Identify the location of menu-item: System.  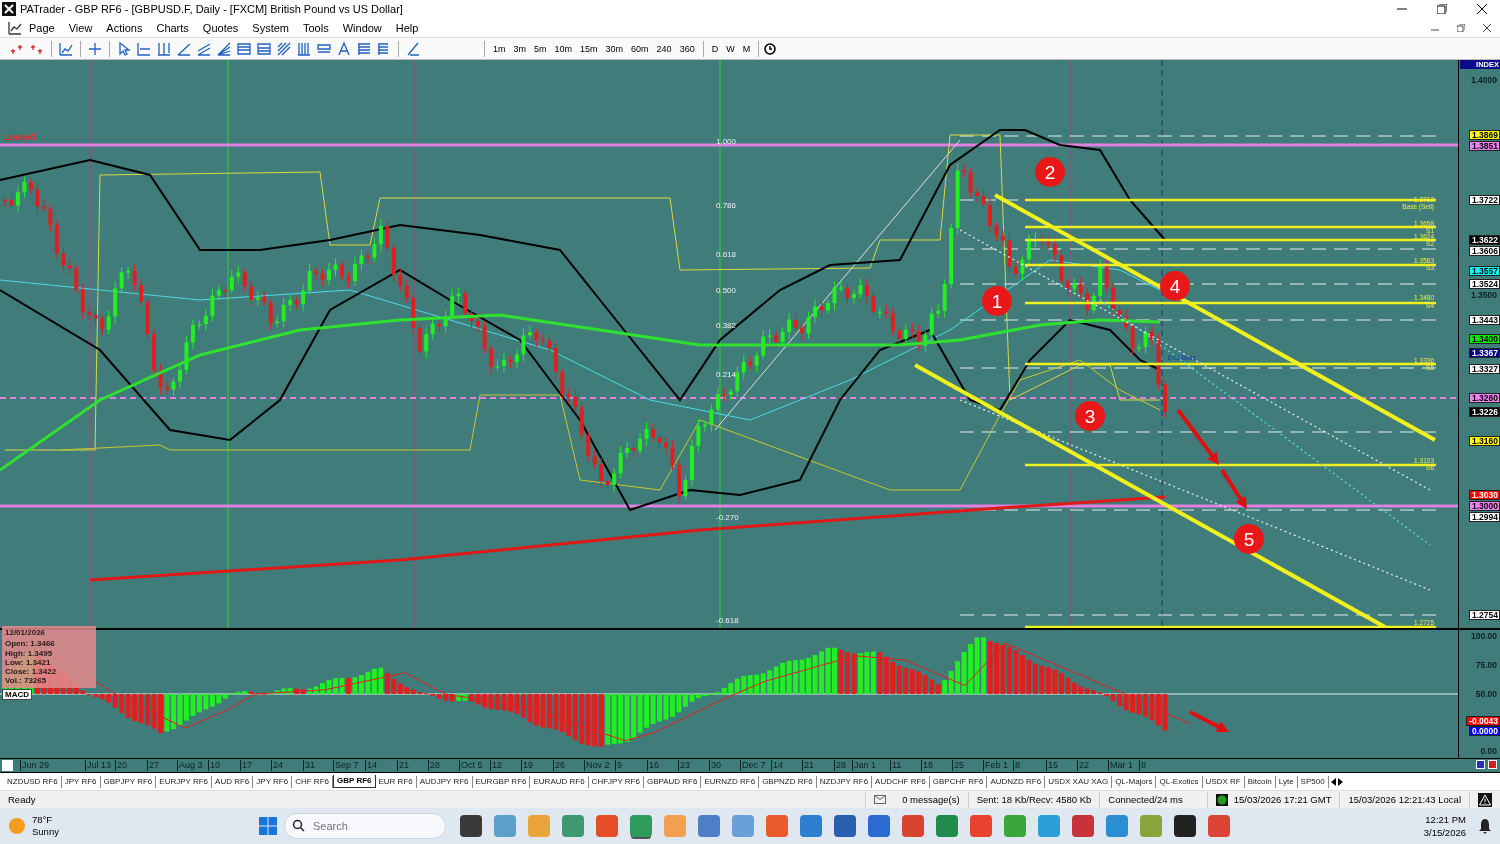
(270, 27).